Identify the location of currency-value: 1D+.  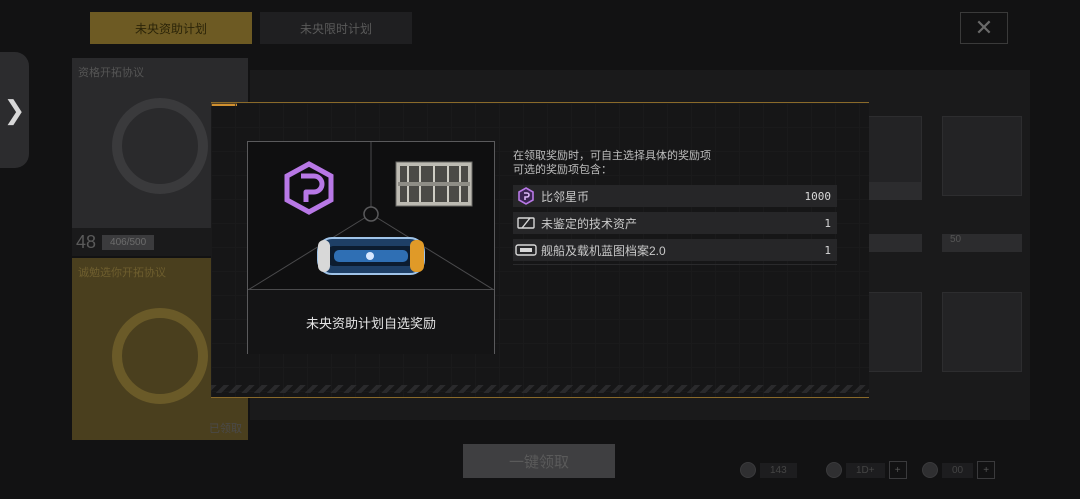
(865, 470).